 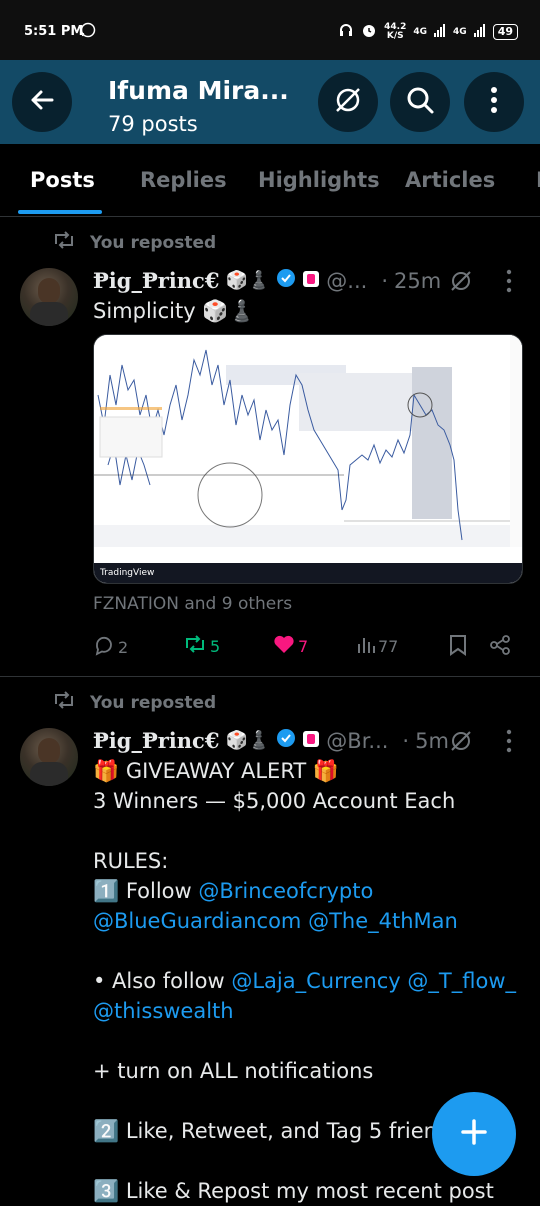 I want to click on alarm-icon, so click(x=369, y=32).